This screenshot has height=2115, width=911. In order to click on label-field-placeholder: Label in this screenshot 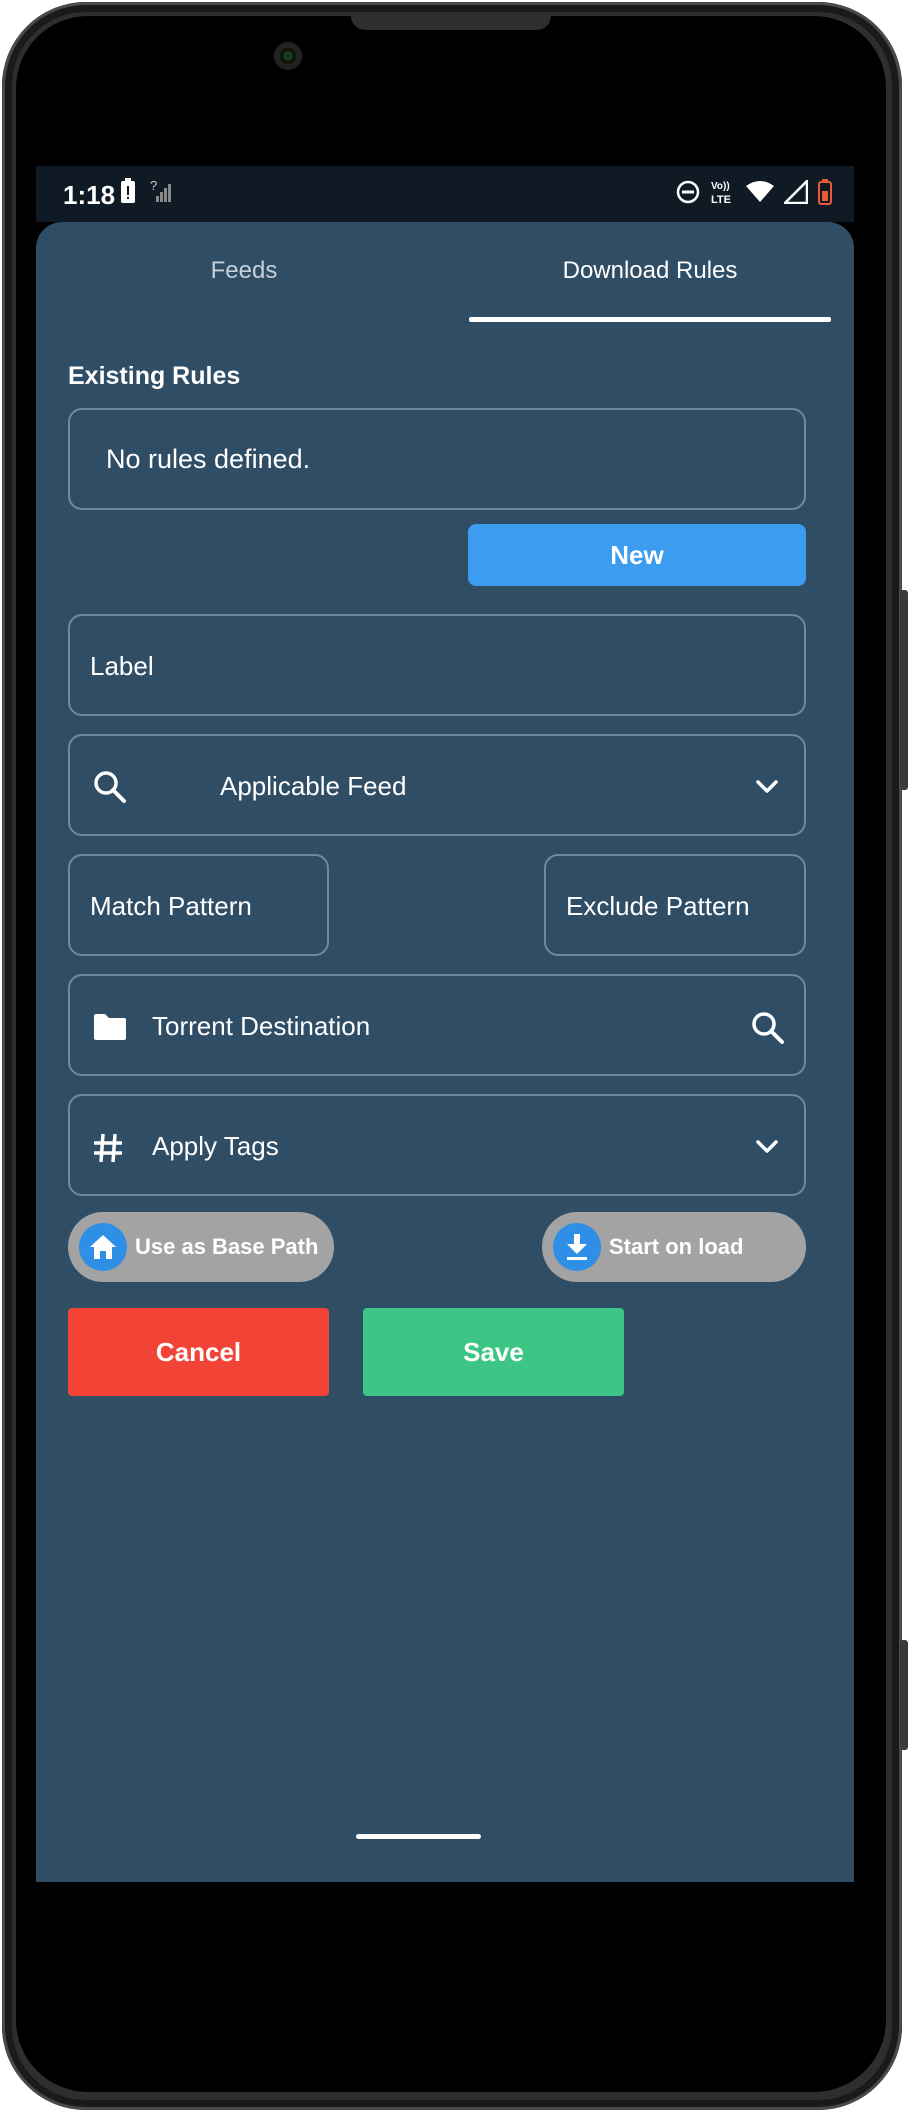, I will do `click(122, 666)`.